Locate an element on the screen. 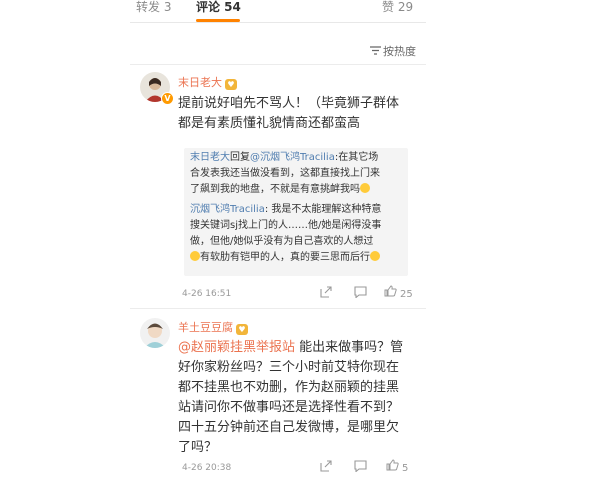  sort-icon is located at coordinates (376, 51).